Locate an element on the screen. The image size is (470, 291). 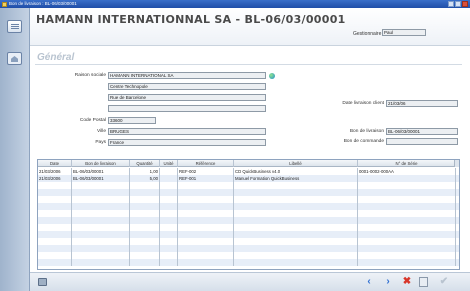
cell-reference: REF-001 is located at coordinates (206, 178).